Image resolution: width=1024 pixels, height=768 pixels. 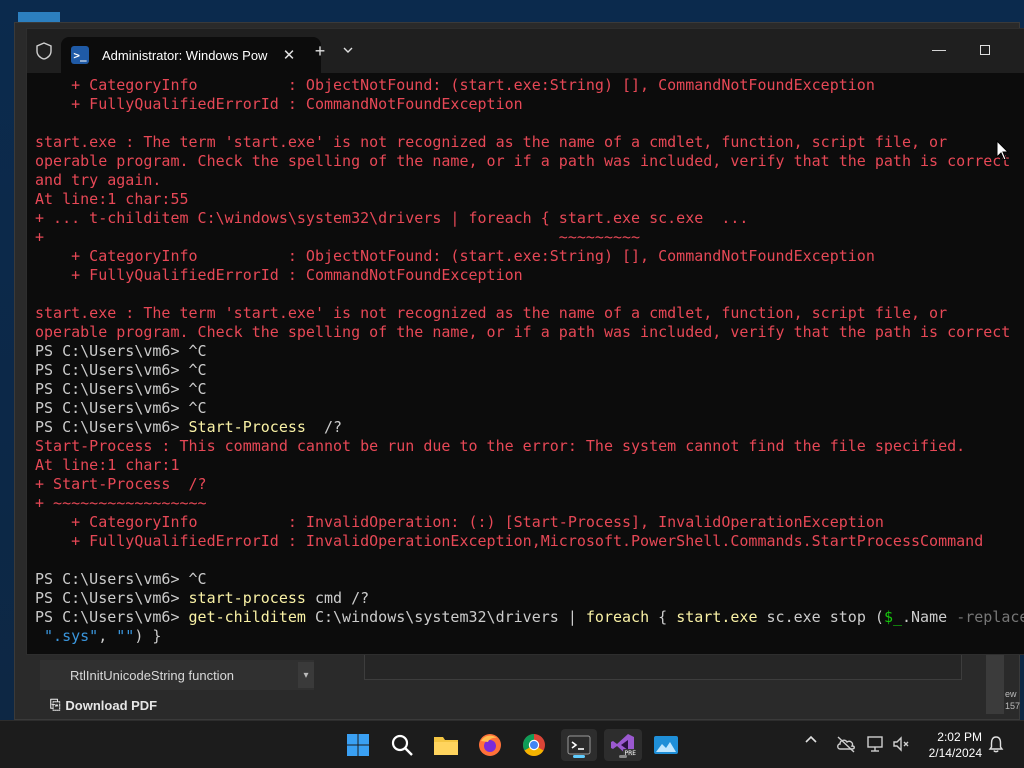 What do you see at coordinates (534, 745) in the screenshot?
I see `chrome-button` at bounding box center [534, 745].